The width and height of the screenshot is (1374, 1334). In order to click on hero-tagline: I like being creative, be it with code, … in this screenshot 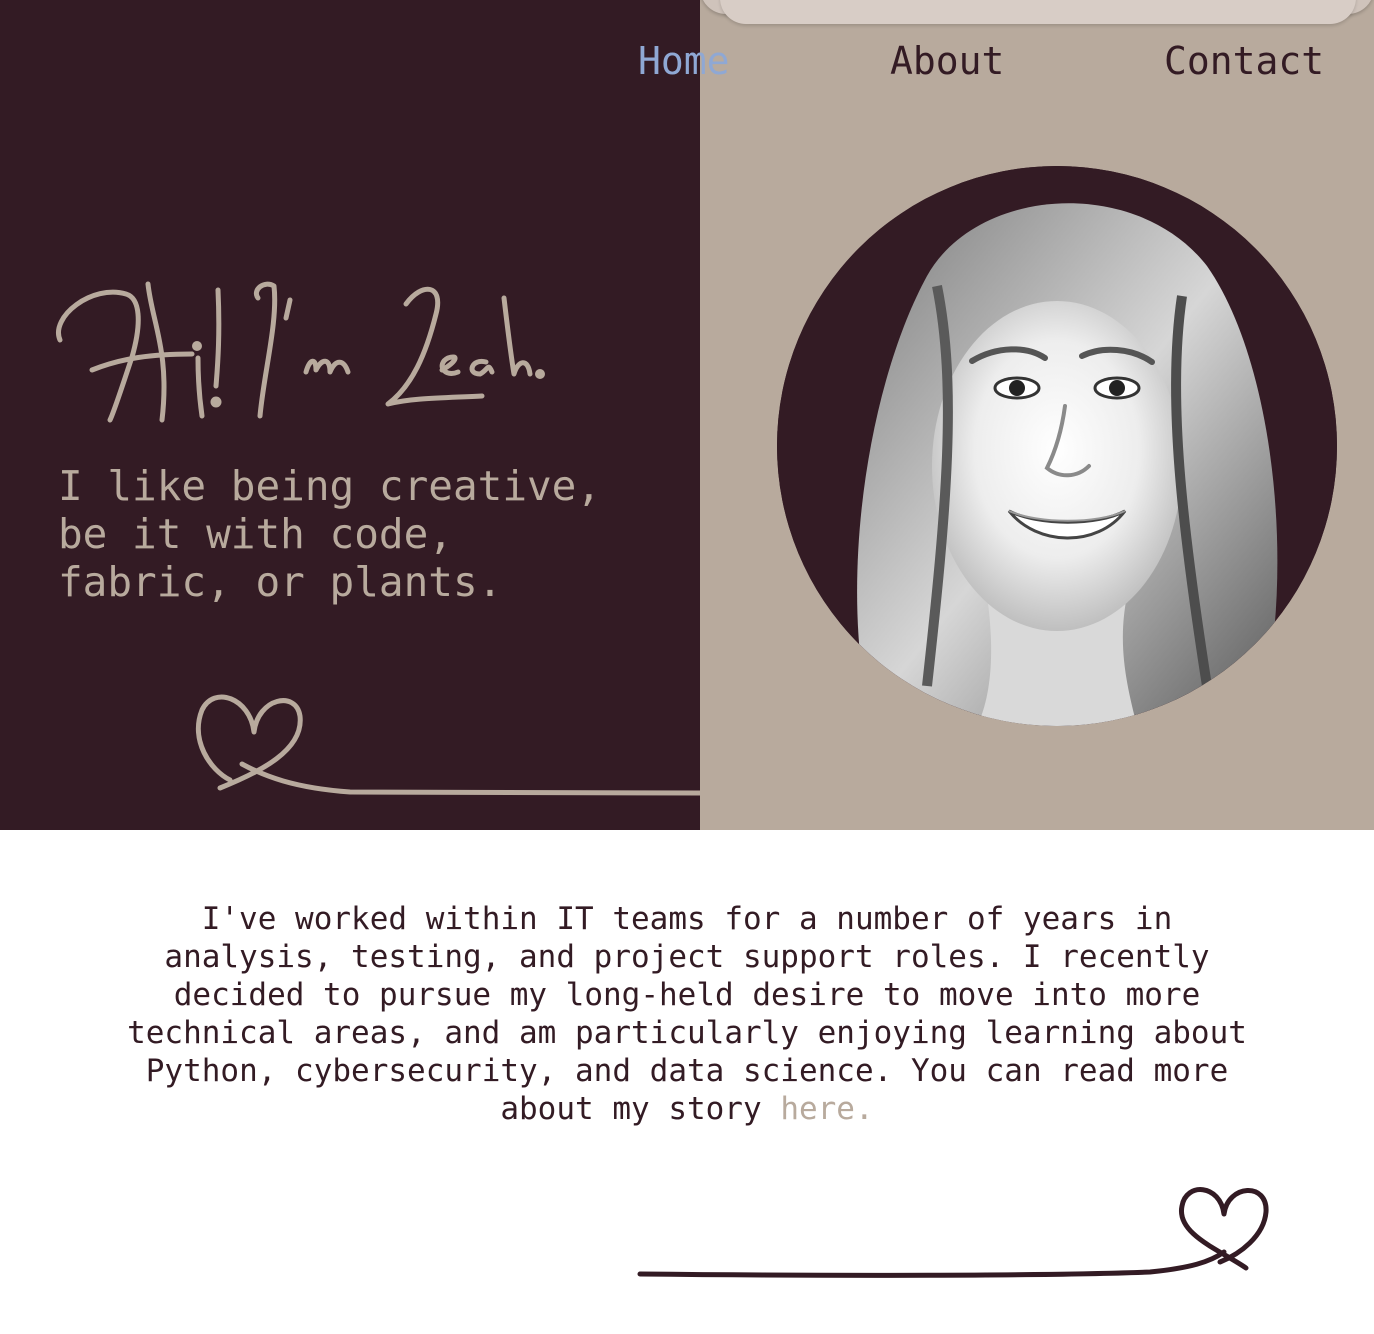, I will do `click(330, 534)`.